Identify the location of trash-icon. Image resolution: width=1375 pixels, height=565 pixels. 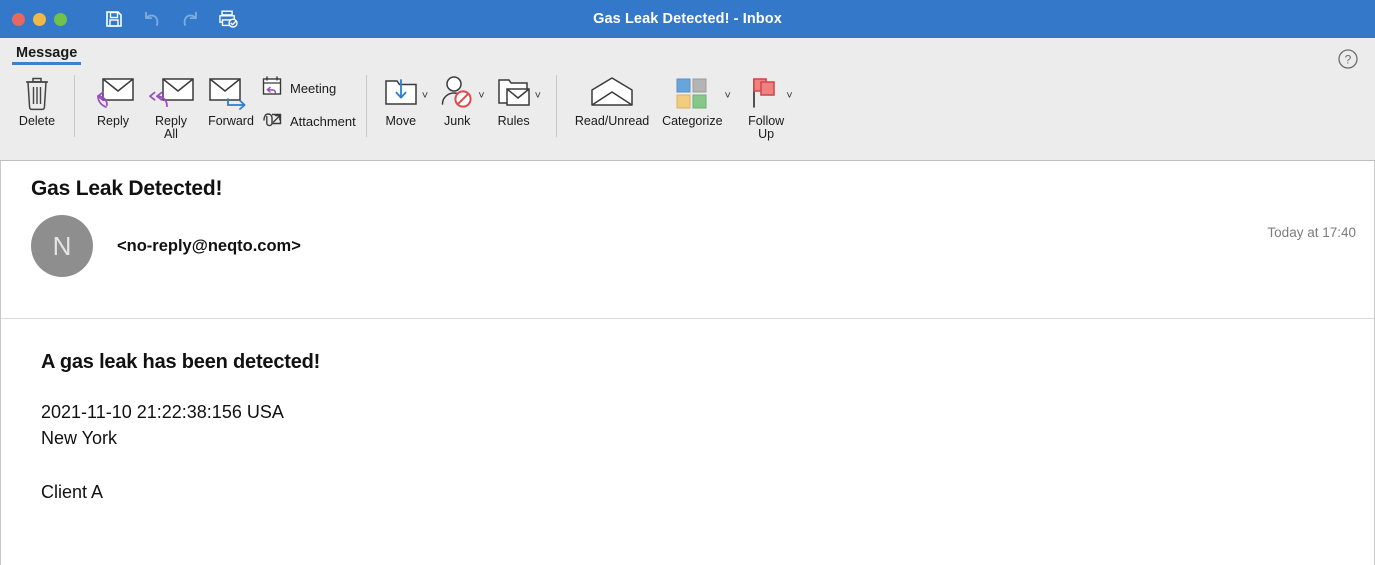
(37, 93).